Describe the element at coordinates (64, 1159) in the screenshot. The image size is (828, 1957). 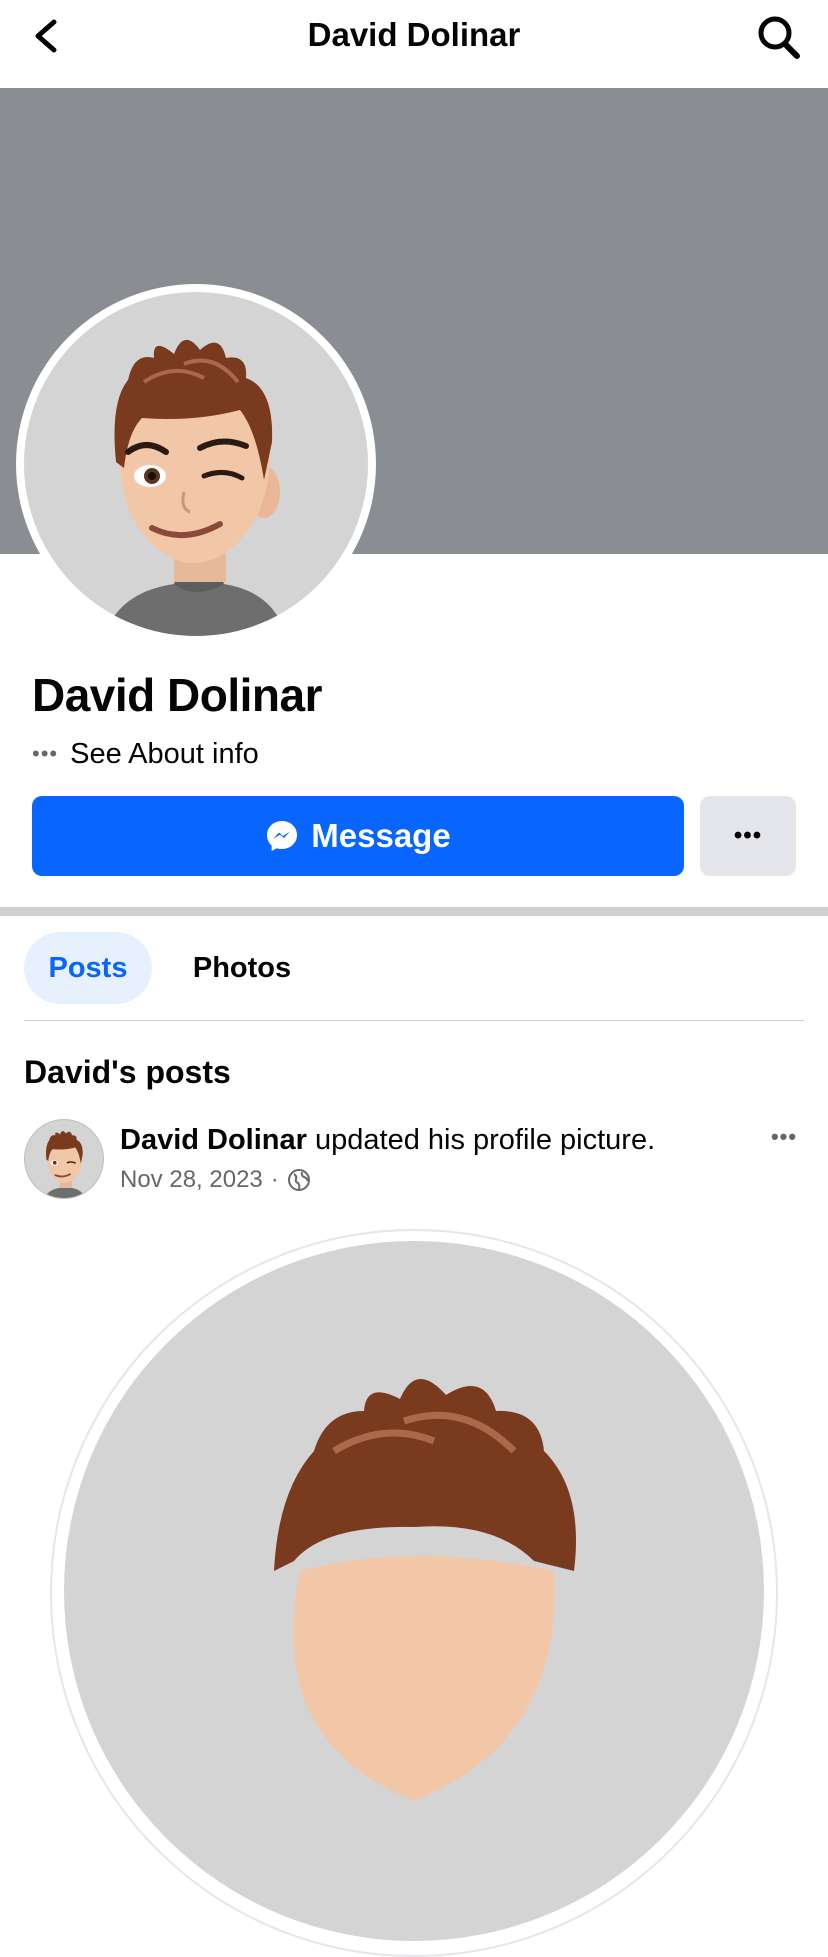
I see `post-author-avatar` at that location.